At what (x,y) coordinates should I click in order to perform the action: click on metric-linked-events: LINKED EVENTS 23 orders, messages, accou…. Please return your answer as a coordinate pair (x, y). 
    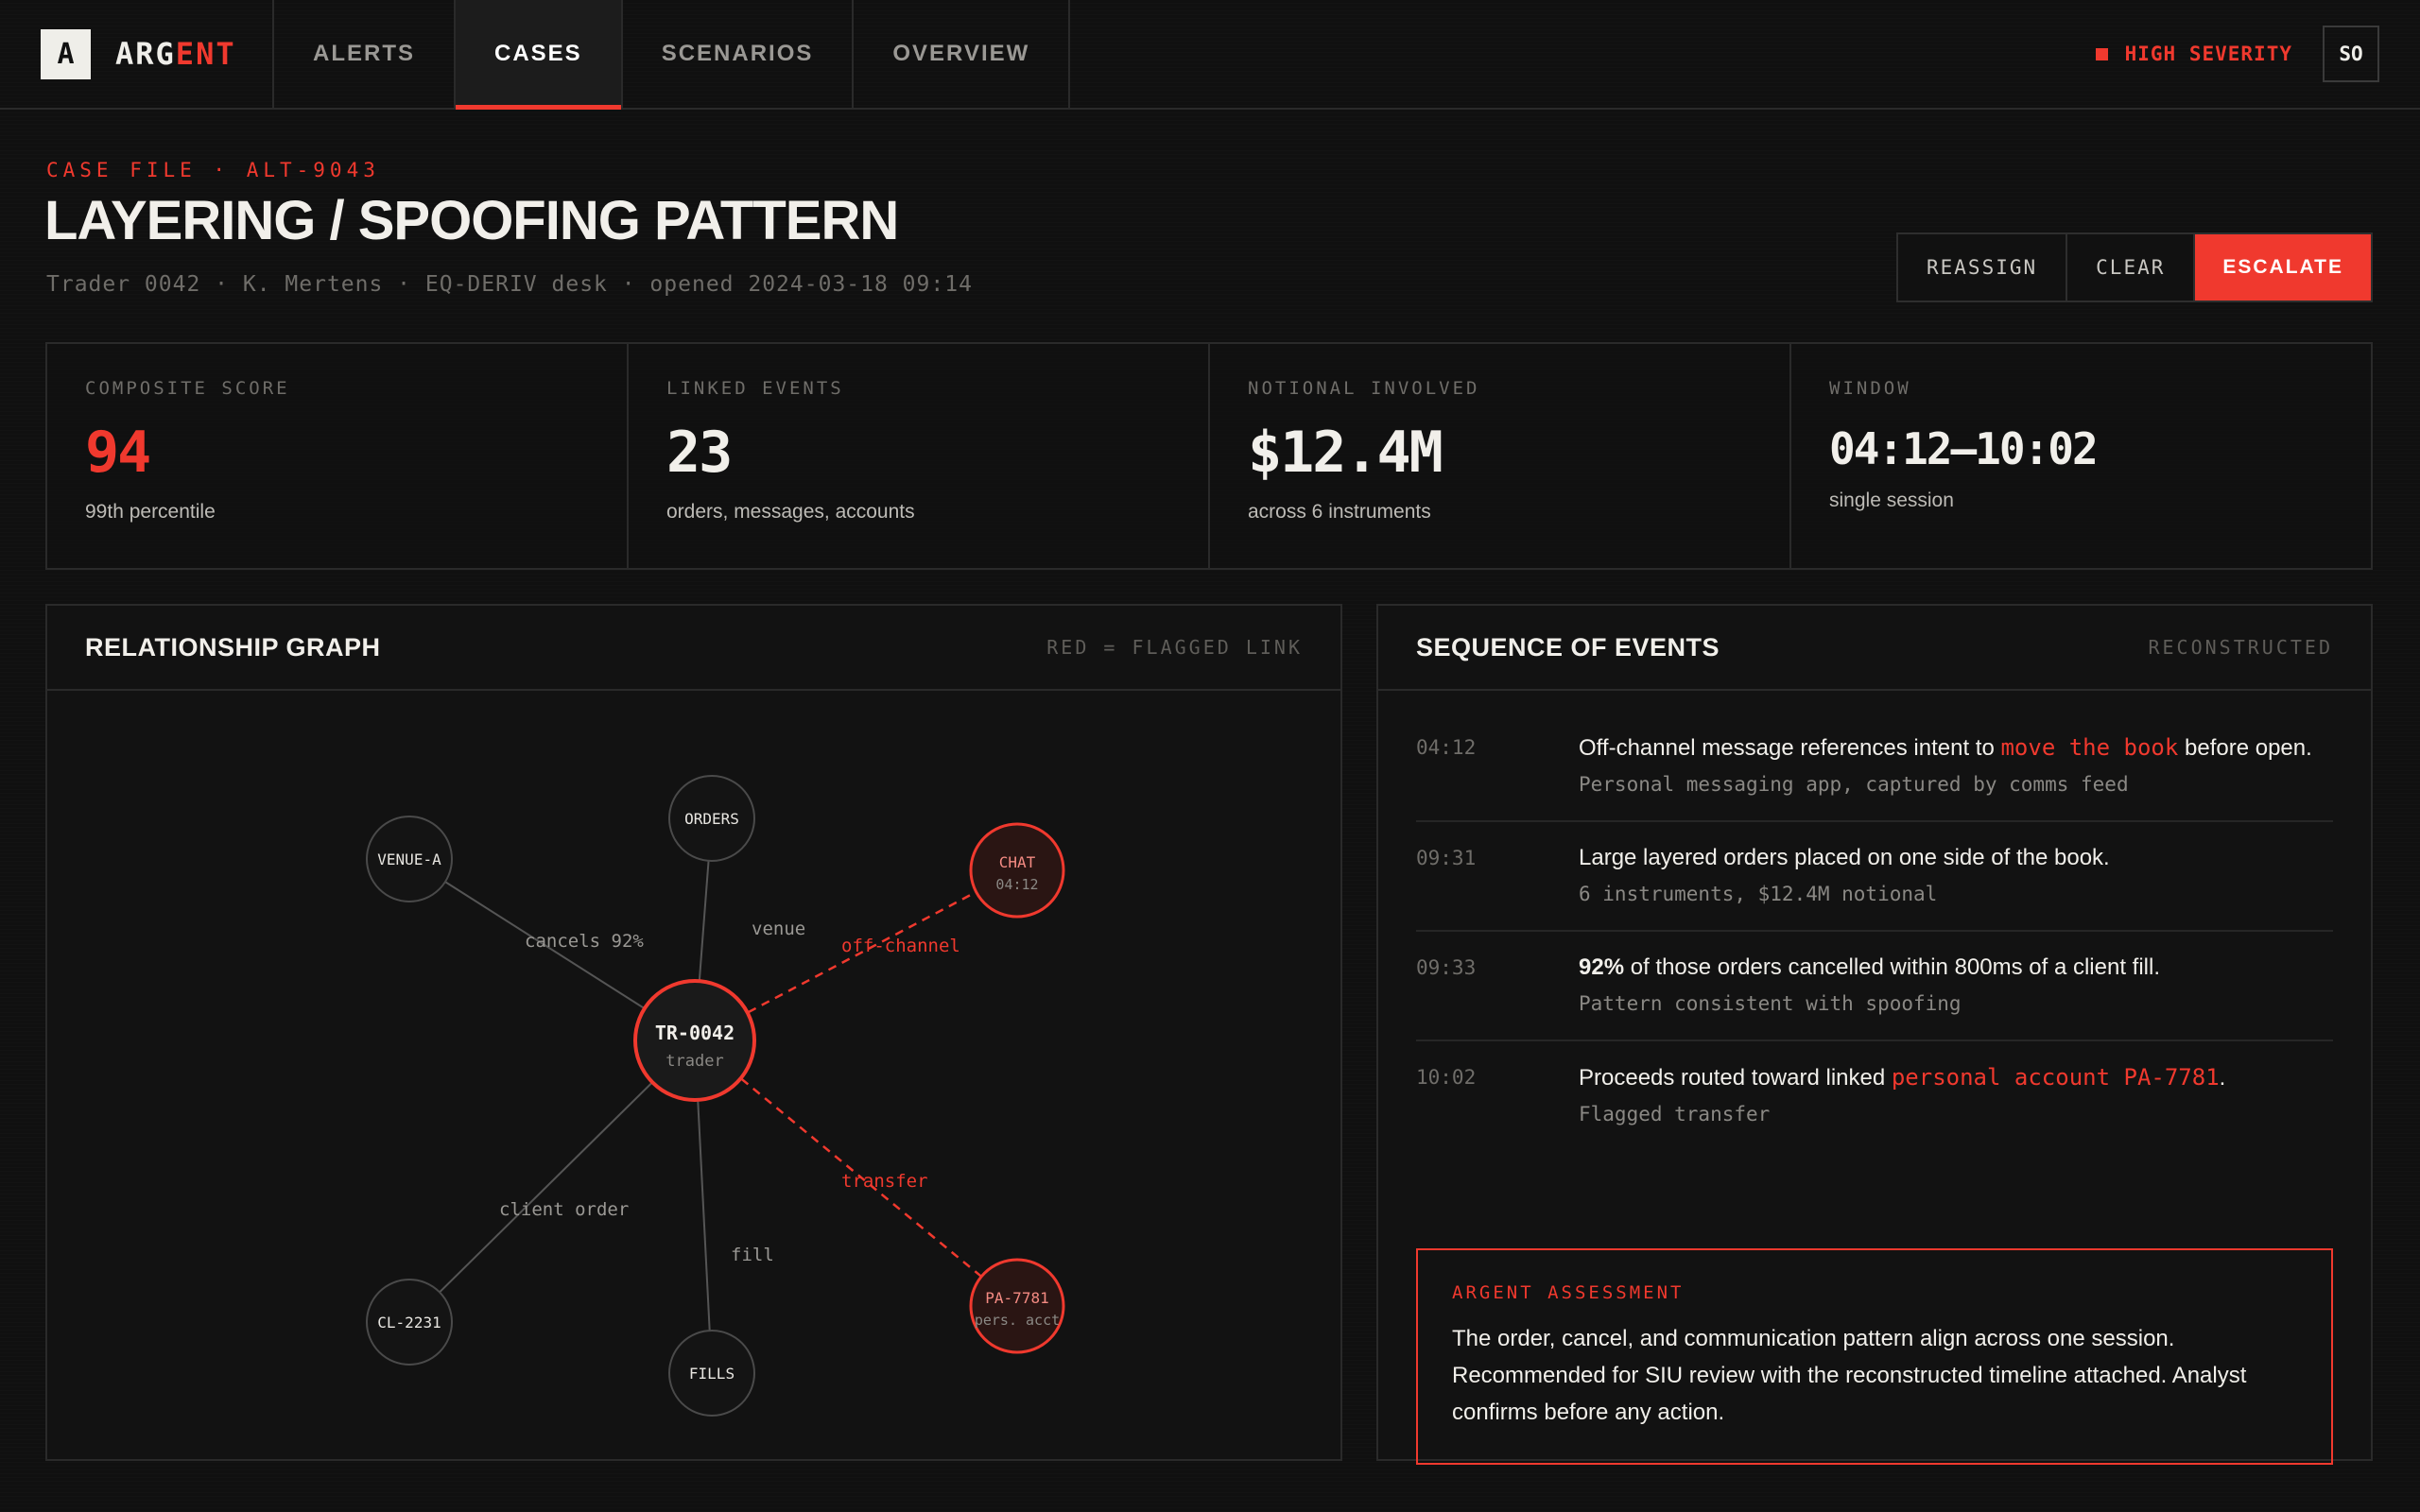
    Looking at the image, I should click on (920, 456).